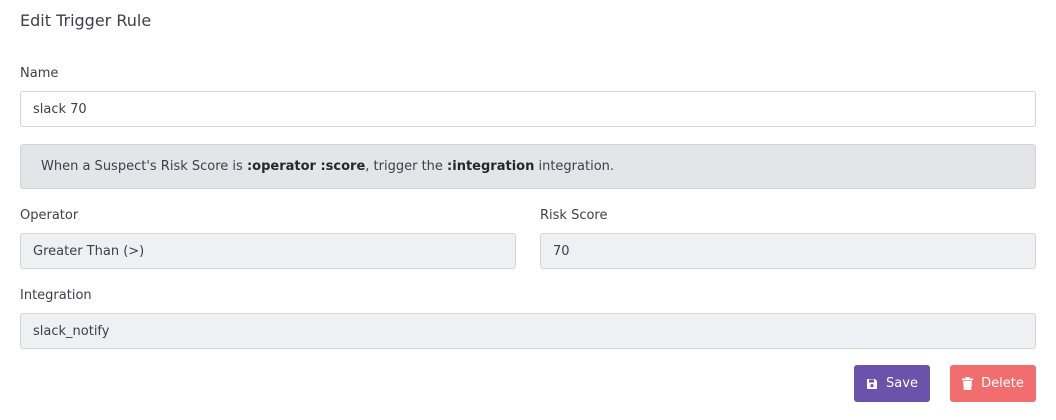  What do you see at coordinates (491, 166) in the screenshot?
I see `integration-token: :integration` at bounding box center [491, 166].